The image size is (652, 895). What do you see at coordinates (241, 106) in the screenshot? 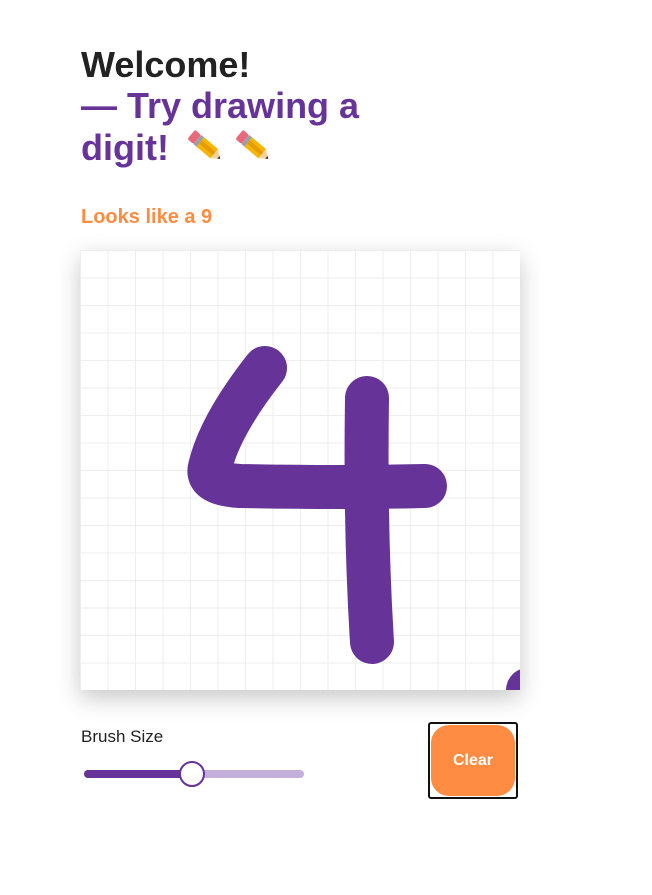
I see `page-title: Welcome! — Try drawing a digit!` at bounding box center [241, 106].